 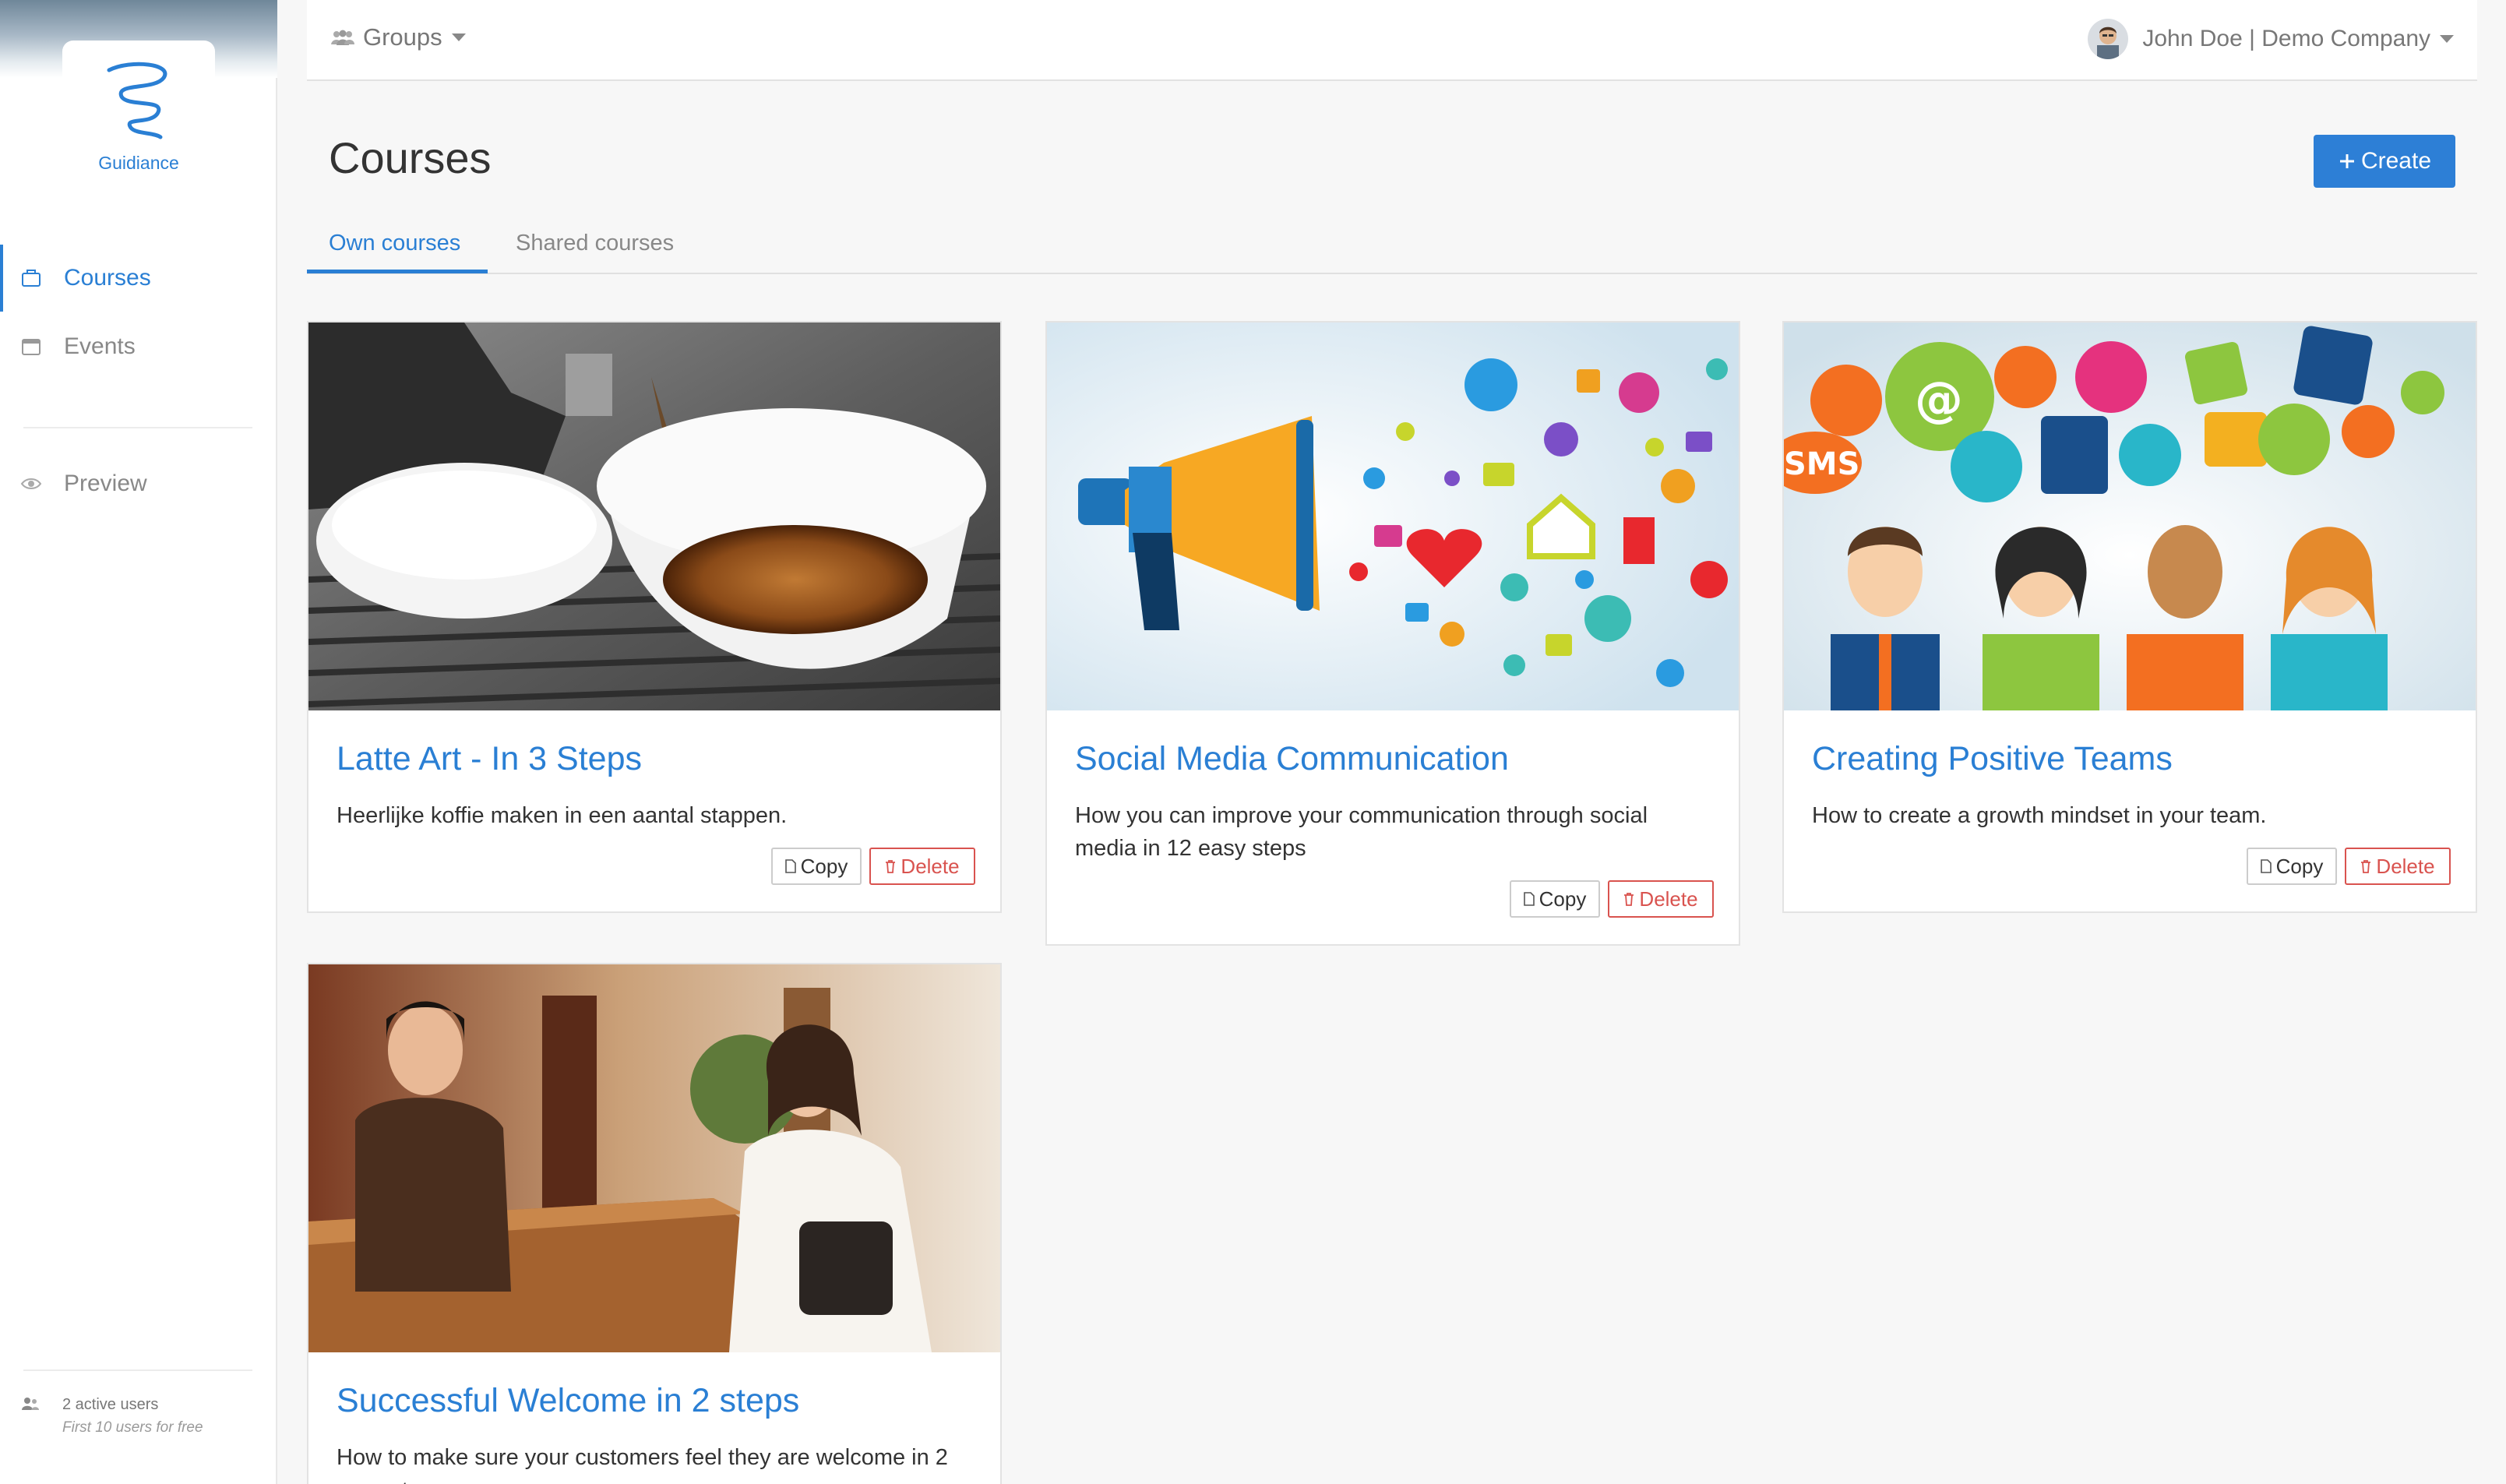 I want to click on course-title: Social Media Communication, so click(x=1292, y=759).